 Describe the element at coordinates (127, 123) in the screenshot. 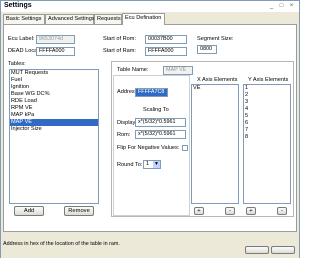

I see `display-label: Display:` at that location.